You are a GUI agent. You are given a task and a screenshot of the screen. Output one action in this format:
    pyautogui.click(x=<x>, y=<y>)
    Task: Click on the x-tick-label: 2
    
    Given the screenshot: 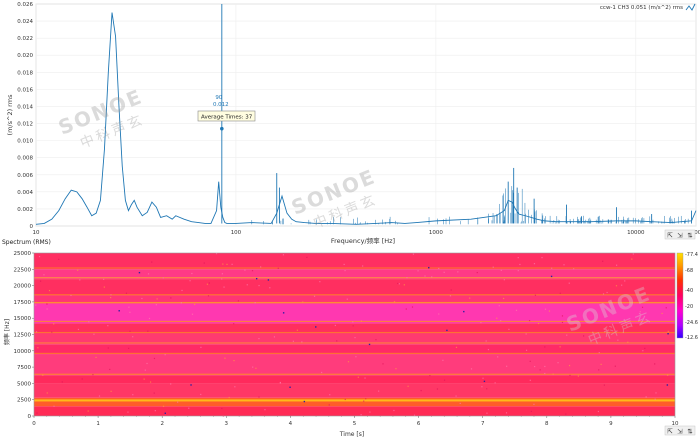 What is the action you would take?
    pyautogui.click(x=162, y=424)
    